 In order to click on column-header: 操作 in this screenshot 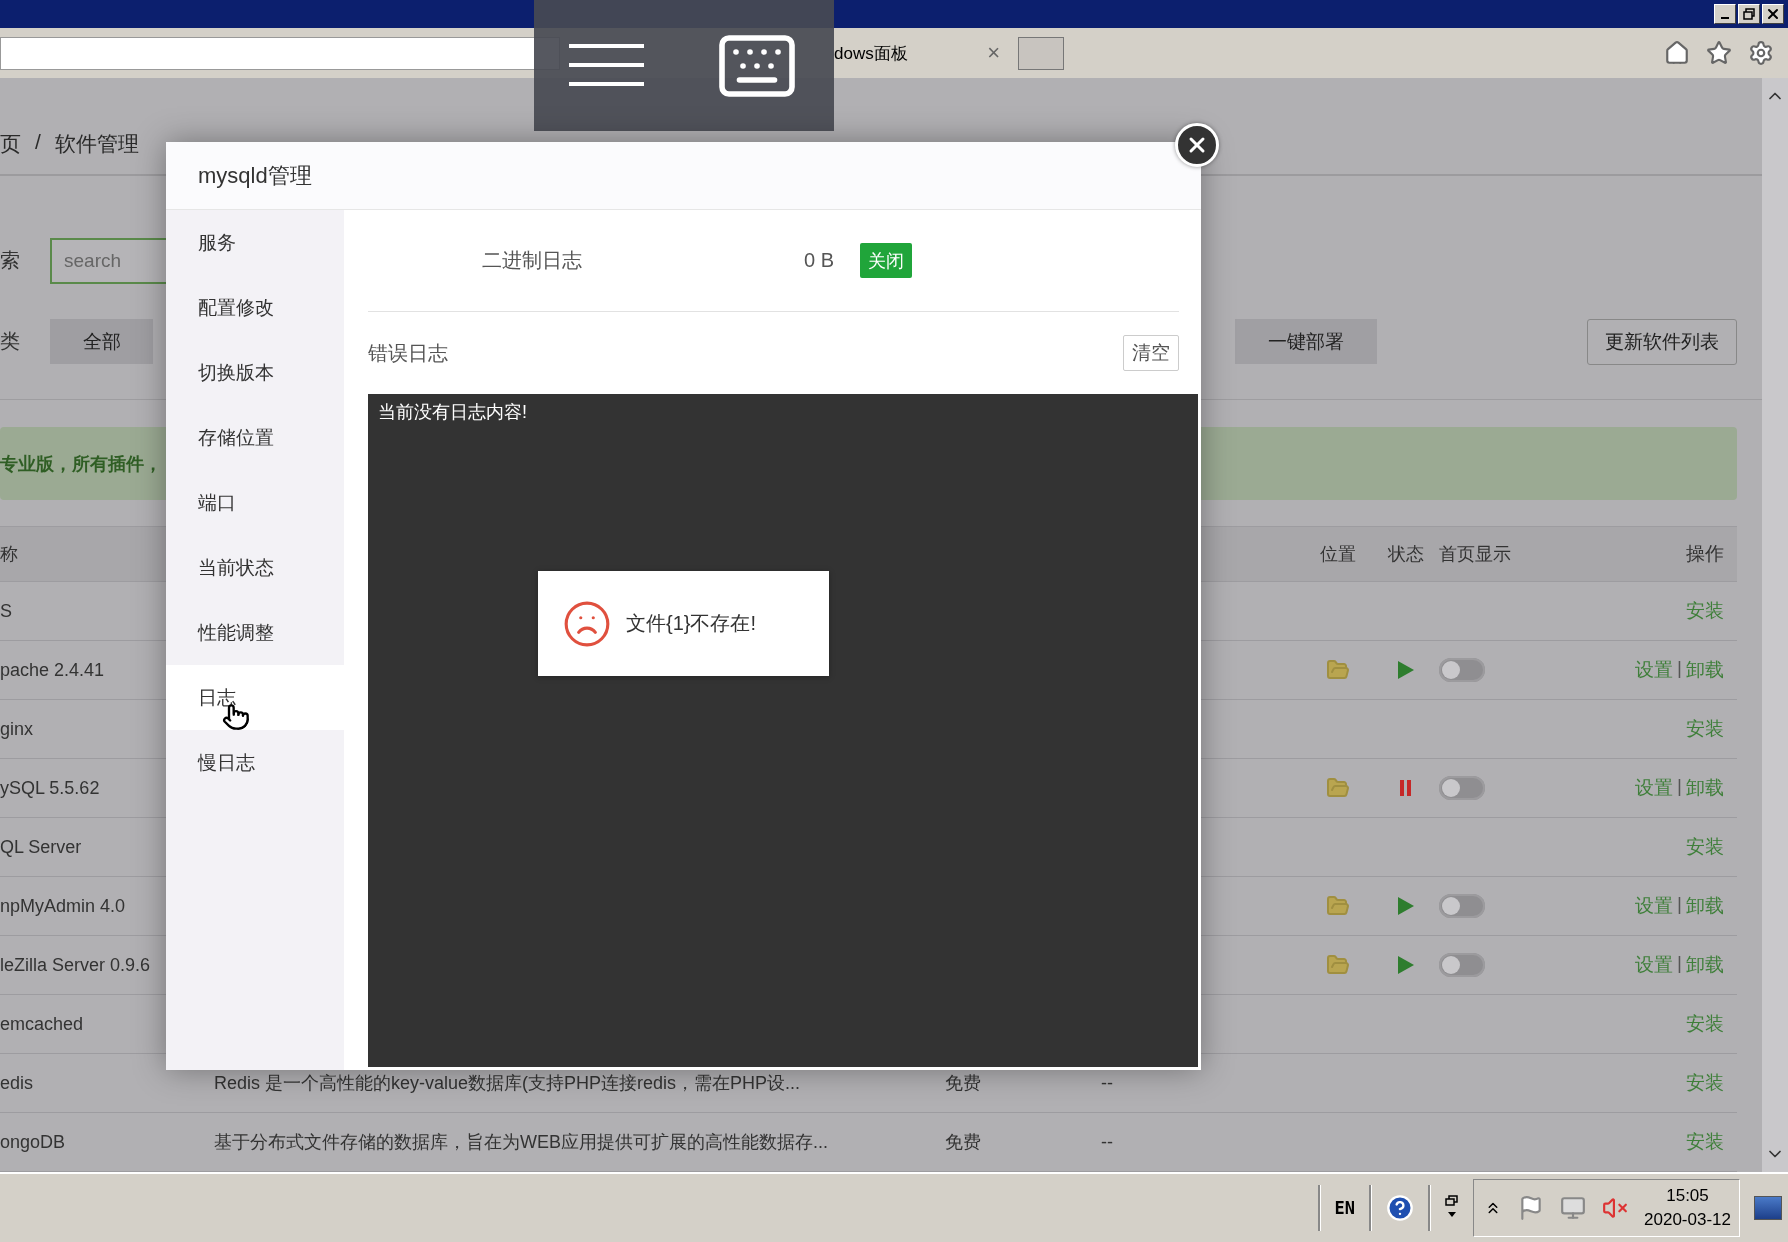, I will do `click(1705, 554)`.